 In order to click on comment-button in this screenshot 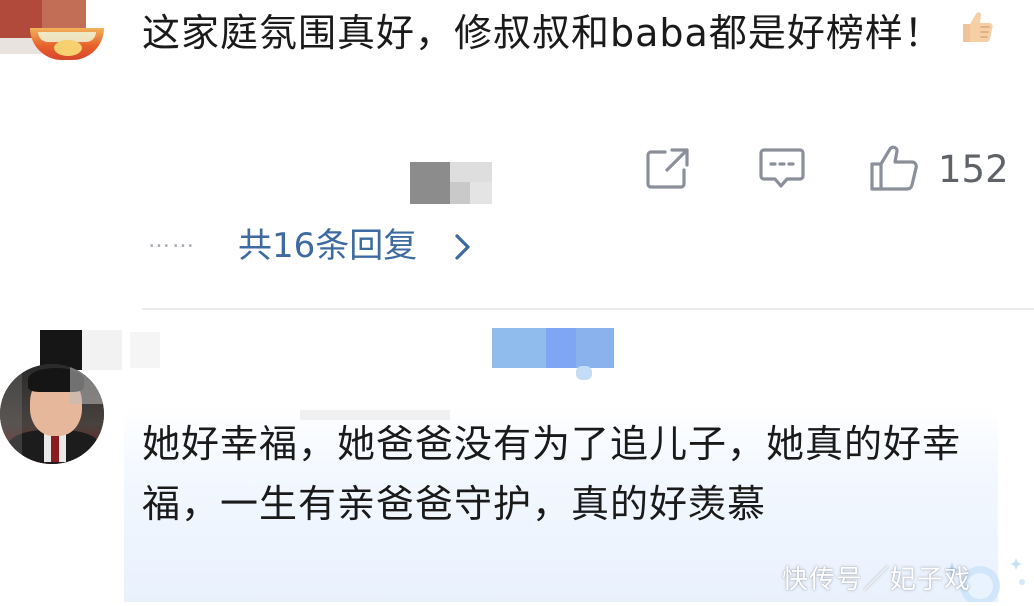, I will do `click(782, 168)`.